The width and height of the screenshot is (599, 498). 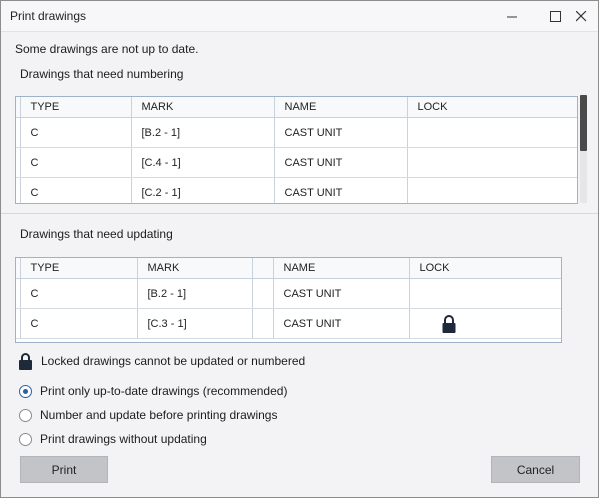 What do you see at coordinates (107, 49) in the screenshot?
I see `status-message: Some drawings are not up to date.` at bounding box center [107, 49].